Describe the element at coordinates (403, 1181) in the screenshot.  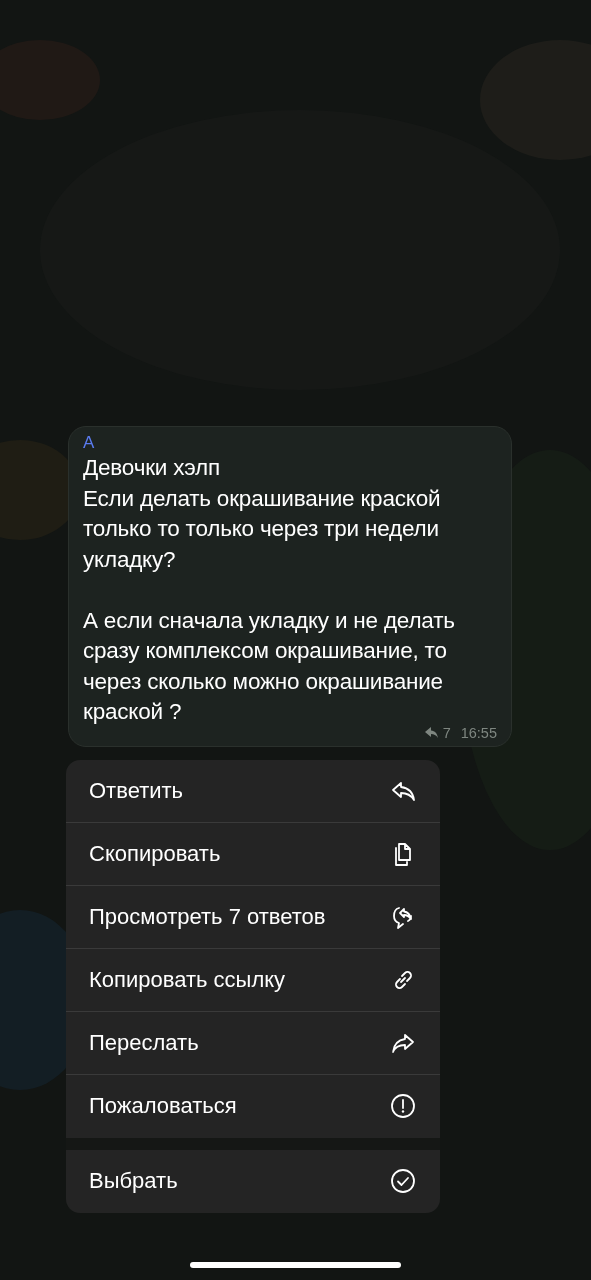
I see `checkmark-icon` at that location.